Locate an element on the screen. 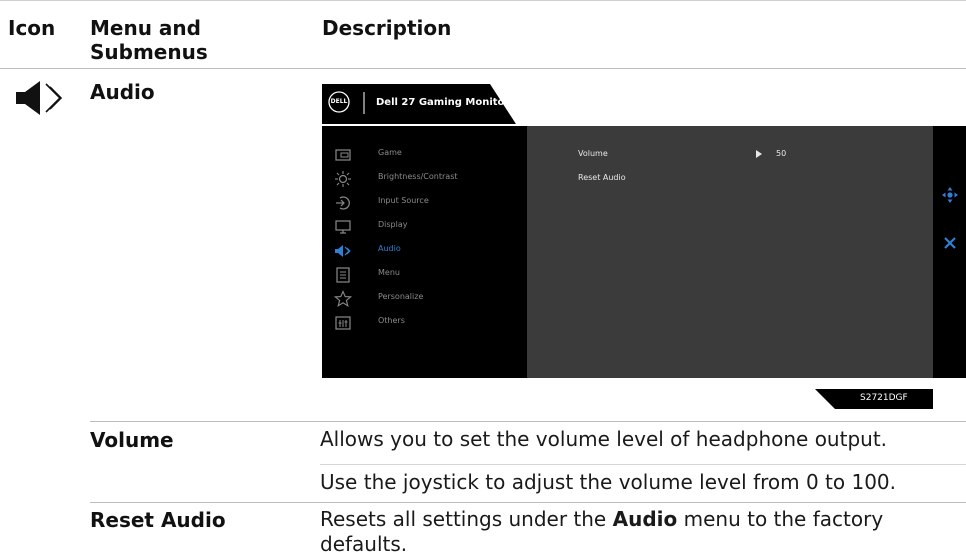 The width and height of the screenshot is (966, 560). osd-menu-item-personalize: Personalize is located at coordinates (424, 300).